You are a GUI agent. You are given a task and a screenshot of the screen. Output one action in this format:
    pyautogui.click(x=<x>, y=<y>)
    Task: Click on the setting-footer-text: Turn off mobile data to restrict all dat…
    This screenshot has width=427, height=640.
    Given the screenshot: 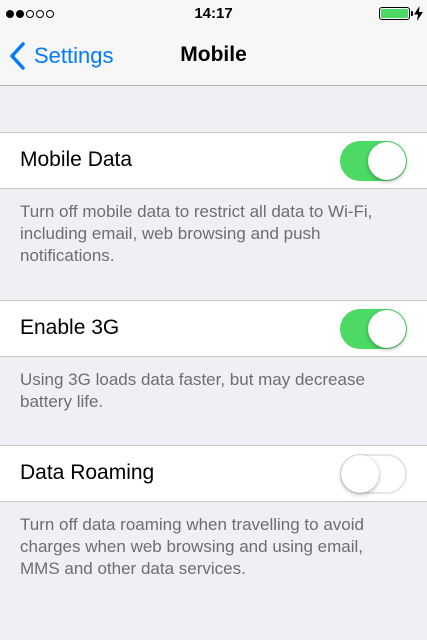 What is the action you would take?
    pyautogui.click(x=196, y=233)
    